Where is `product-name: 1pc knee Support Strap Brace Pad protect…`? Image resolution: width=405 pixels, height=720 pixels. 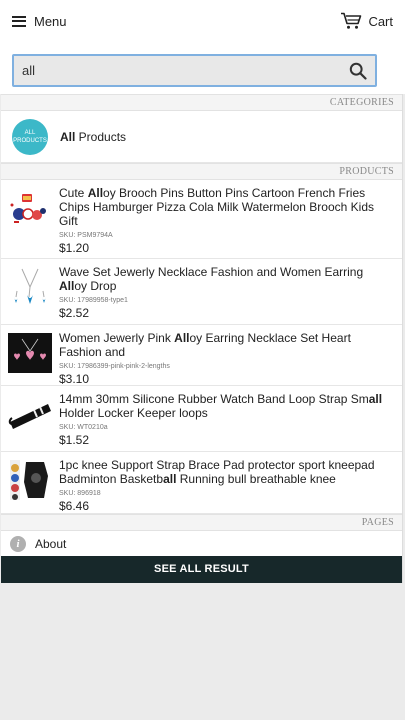
product-name: 1pc knee Support Strap Brace Pad protect… is located at coordinates (226, 472).